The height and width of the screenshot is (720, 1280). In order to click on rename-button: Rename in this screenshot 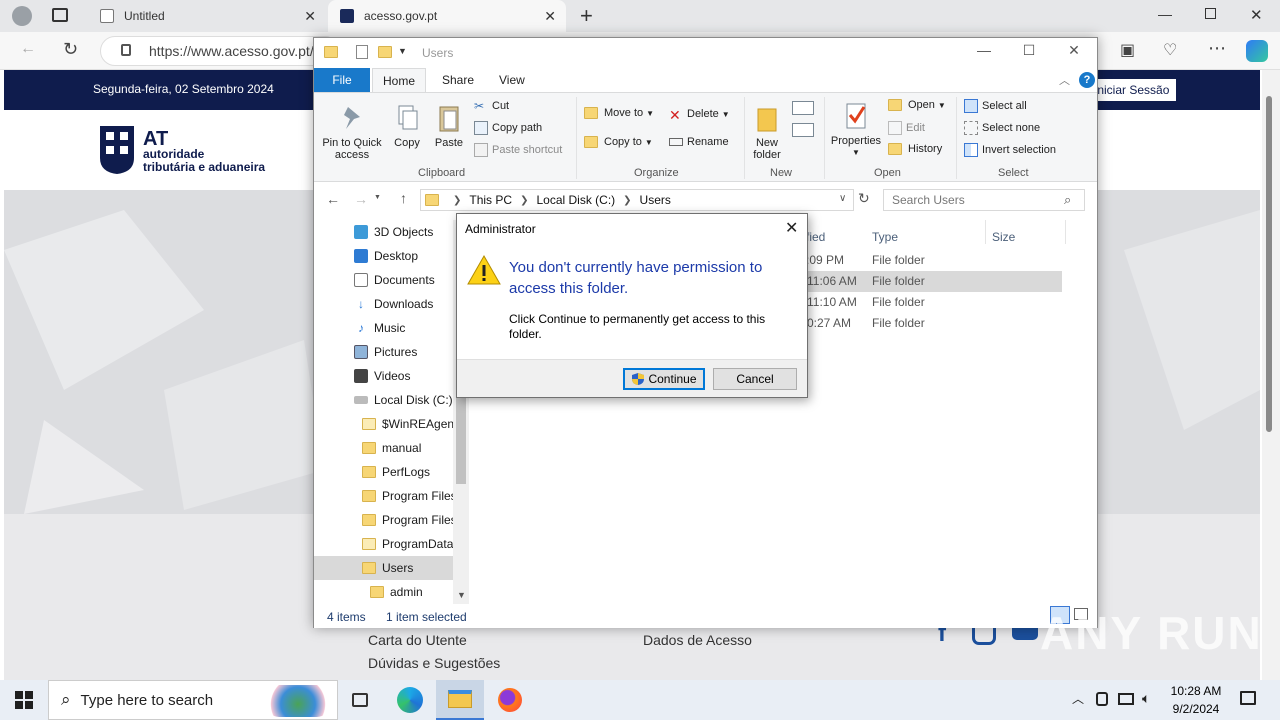, I will do `click(699, 142)`.